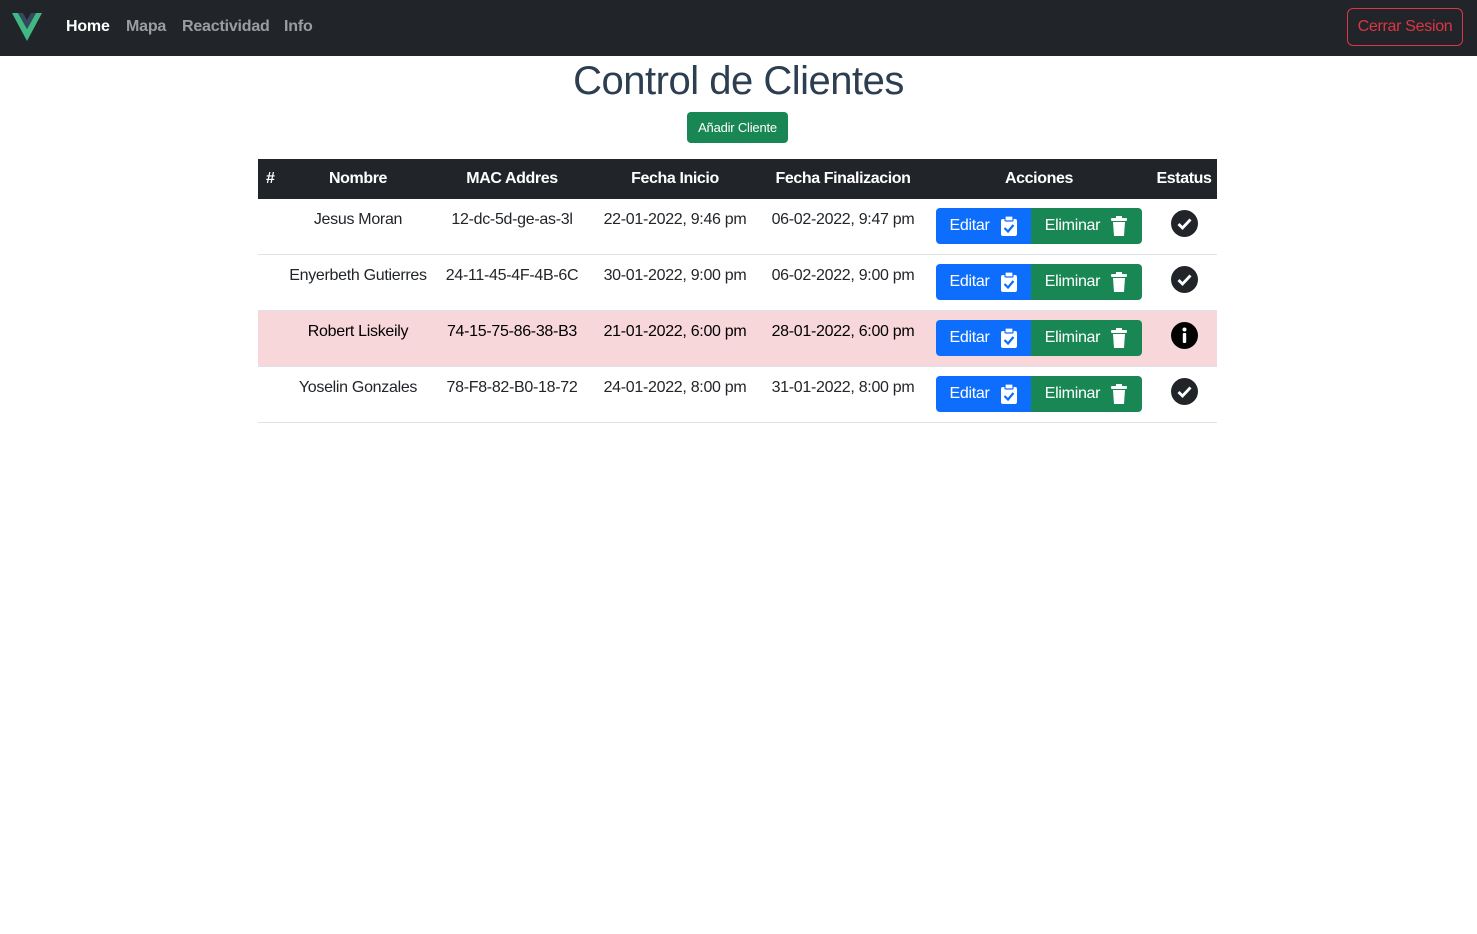 Image resolution: width=1477 pixels, height=934 pixels. I want to click on client-end-date: 06-02-2022, 9:00 pm, so click(843, 282).